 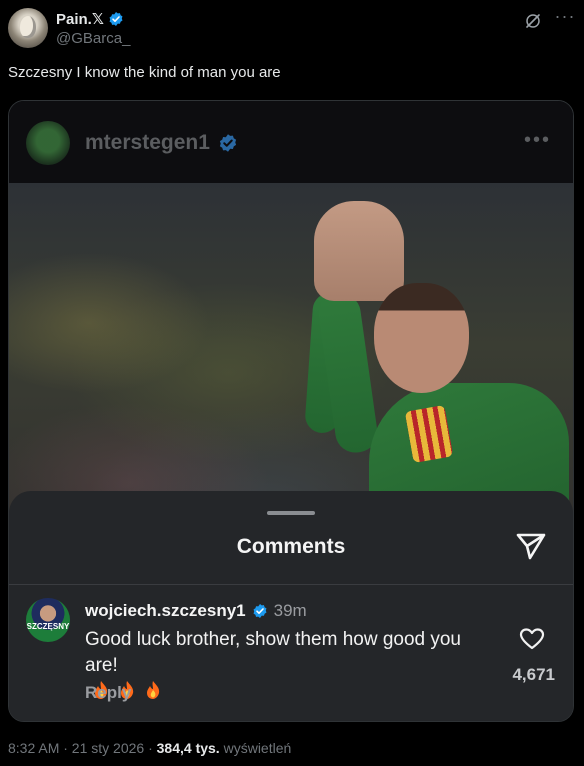 I want to click on views-label: wyświetleń, so click(x=255, y=748).